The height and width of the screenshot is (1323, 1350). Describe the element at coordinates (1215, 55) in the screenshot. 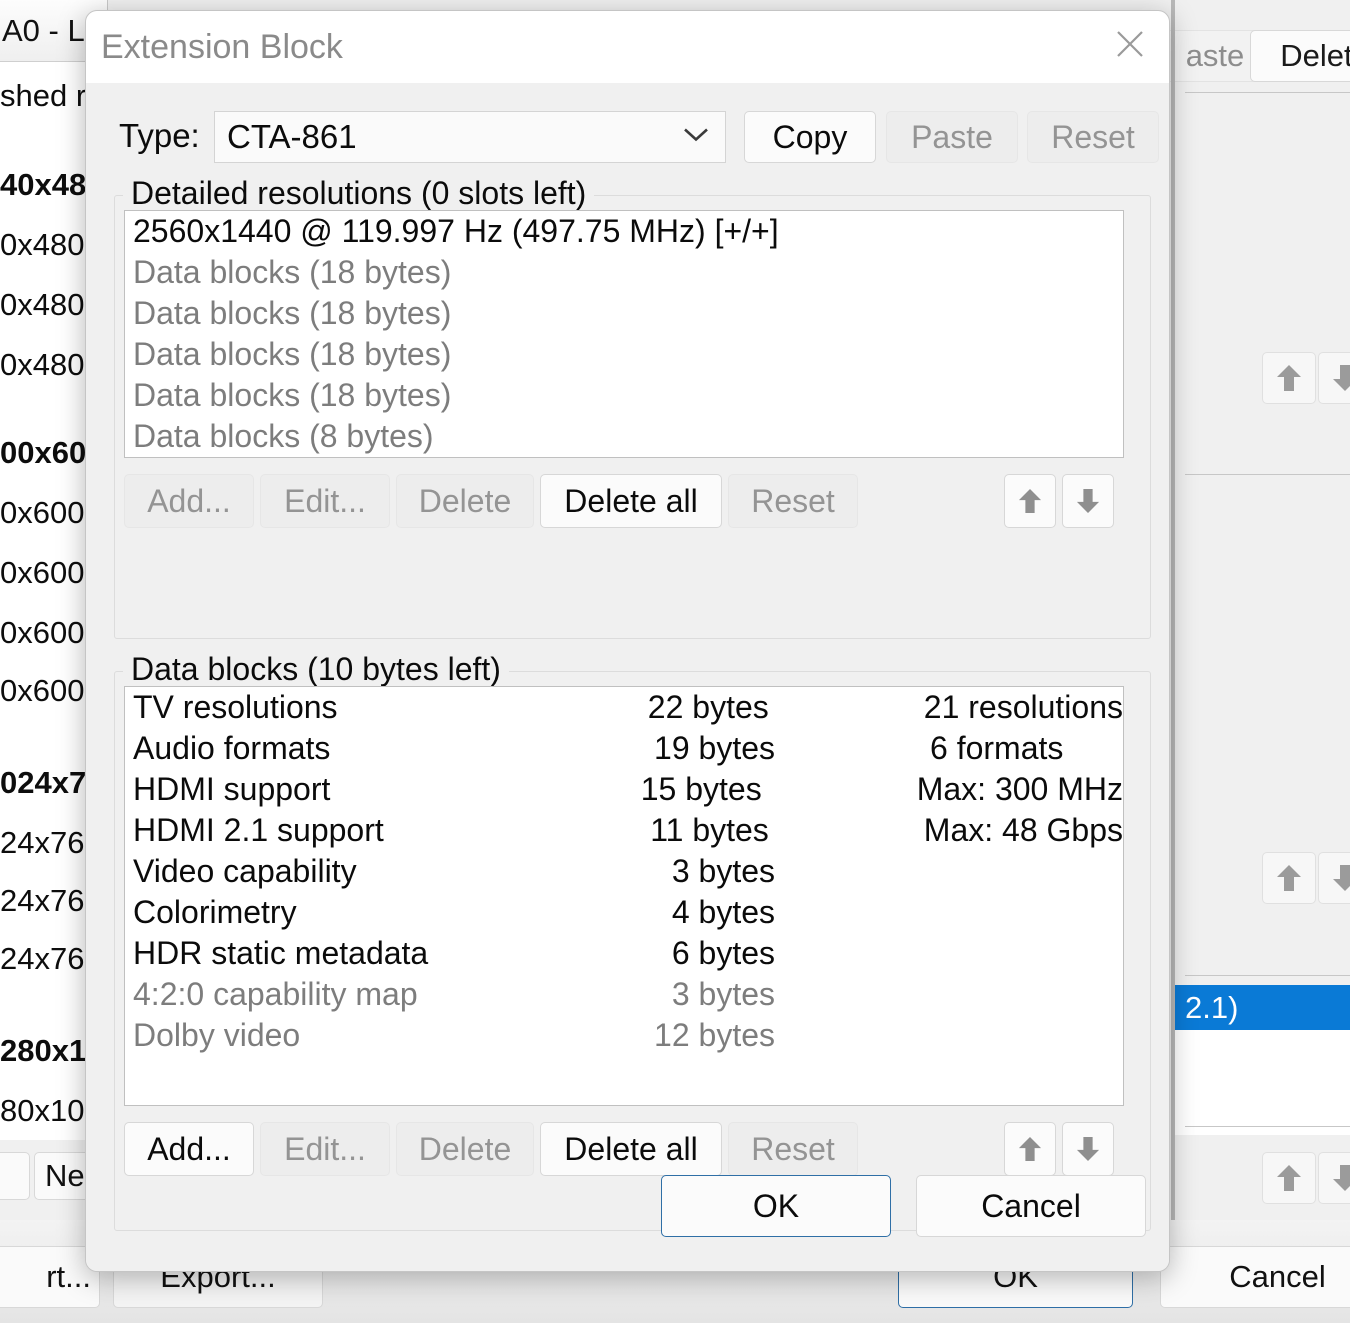

I see `background-paste-label: aste` at that location.